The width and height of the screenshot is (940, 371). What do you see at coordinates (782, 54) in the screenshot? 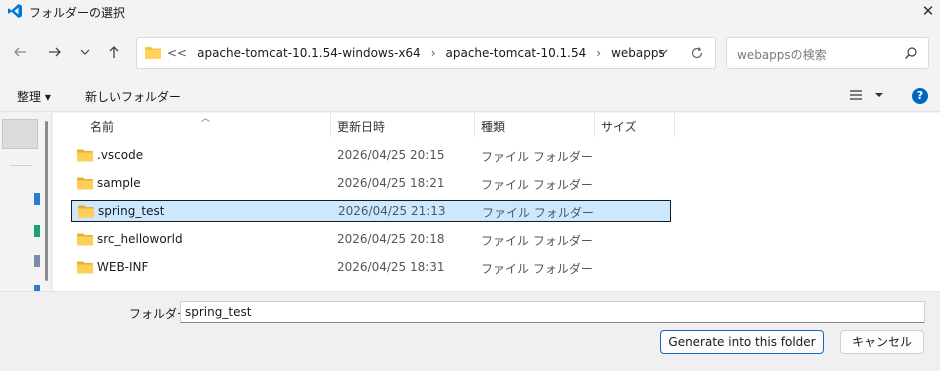
I see `search-input: webappsの検索` at bounding box center [782, 54].